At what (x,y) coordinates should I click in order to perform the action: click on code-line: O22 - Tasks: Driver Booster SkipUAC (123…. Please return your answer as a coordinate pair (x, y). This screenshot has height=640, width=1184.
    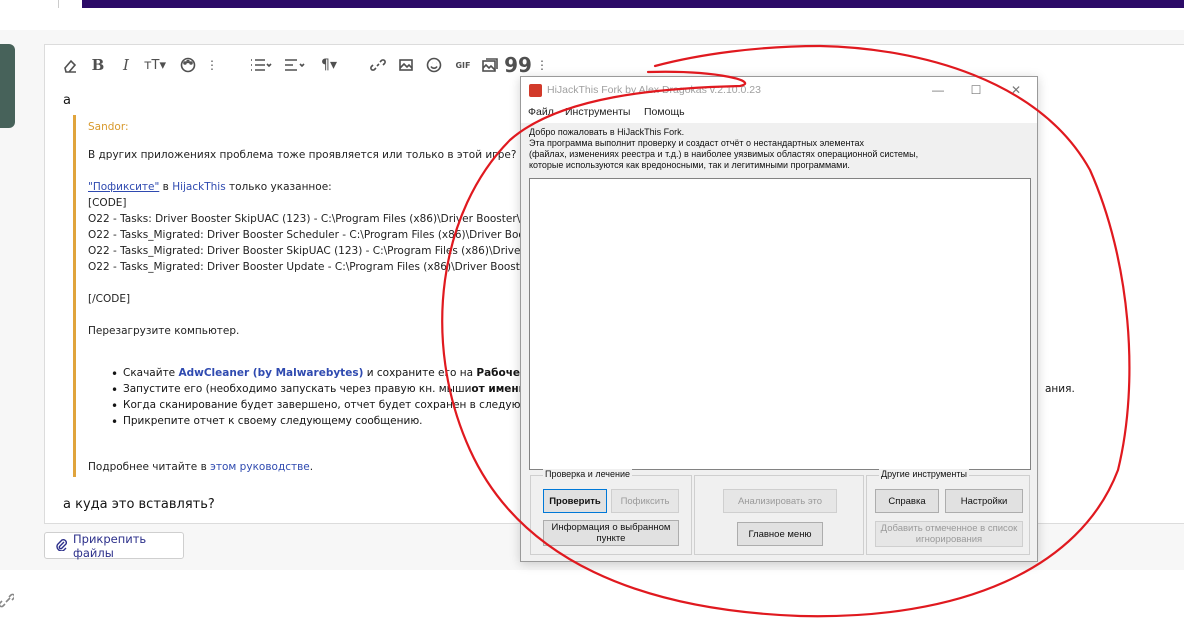
    Looking at the image, I should click on (324, 219).